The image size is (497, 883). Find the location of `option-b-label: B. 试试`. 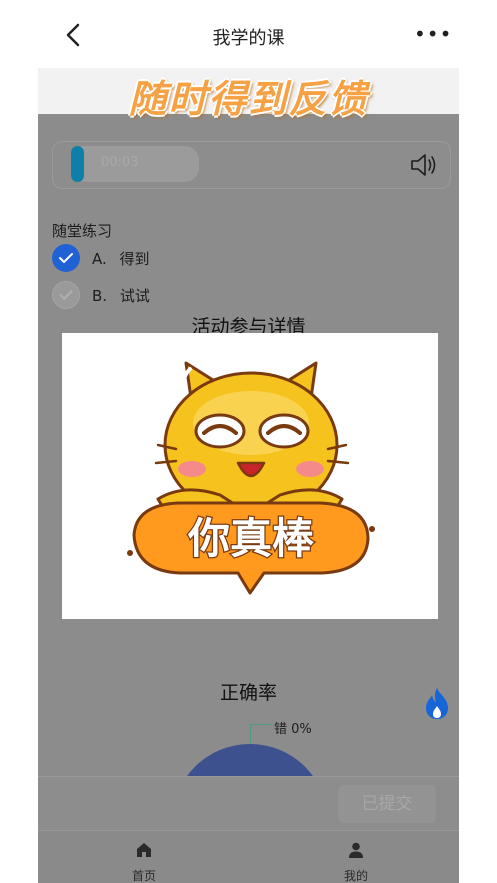

option-b-label: B. 试试 is located at coordinates (121, 295).